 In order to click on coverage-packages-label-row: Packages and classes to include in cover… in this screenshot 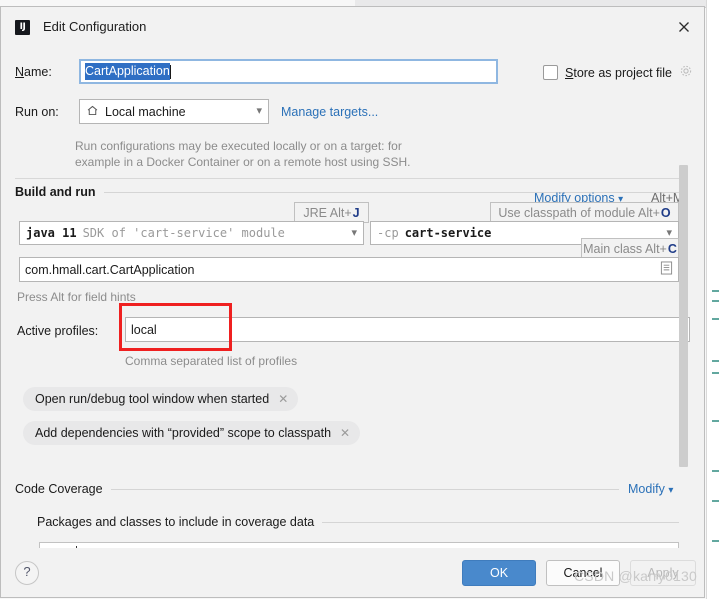, I will do `click(358, 522)`.